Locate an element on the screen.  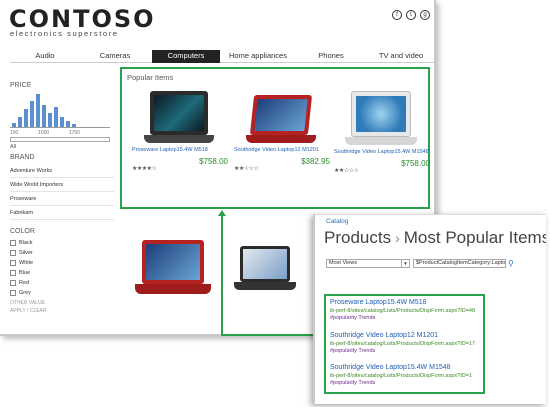
price-scale-mid: 1000 is located at coordinates (44, 133).